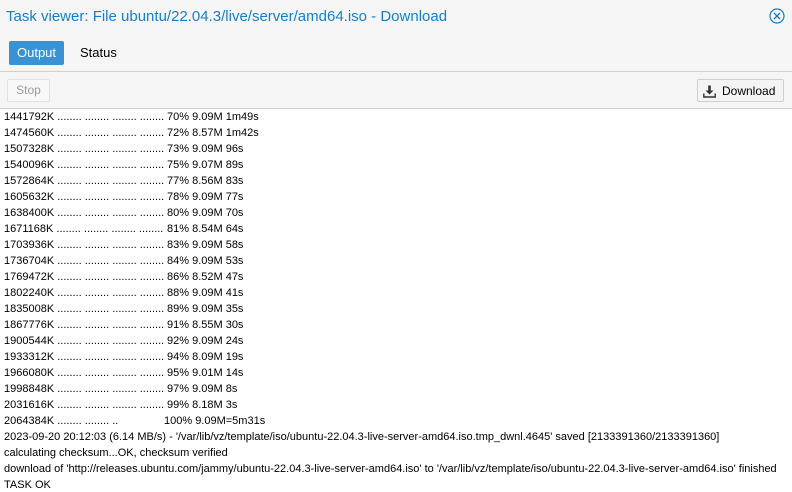 This screenshot has height=492, width=792. What do you see at coordinates (37, 53) in the screenshot?
I see `tab-output: Output` at bounding box center [37, 53].